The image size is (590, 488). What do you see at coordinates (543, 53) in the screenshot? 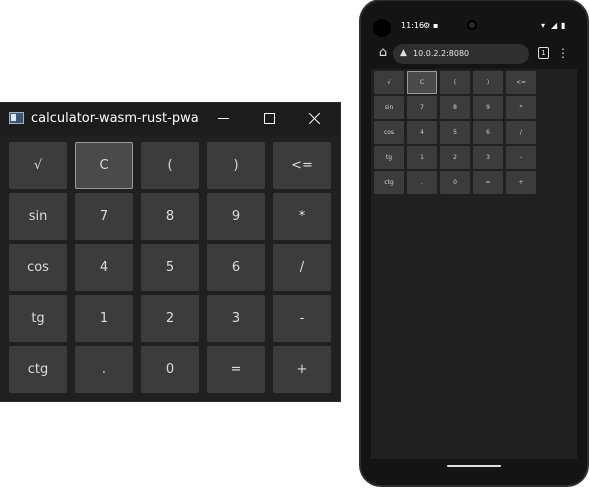
I see `tab-switcher-button: 1` at bounding box center [543, 53].